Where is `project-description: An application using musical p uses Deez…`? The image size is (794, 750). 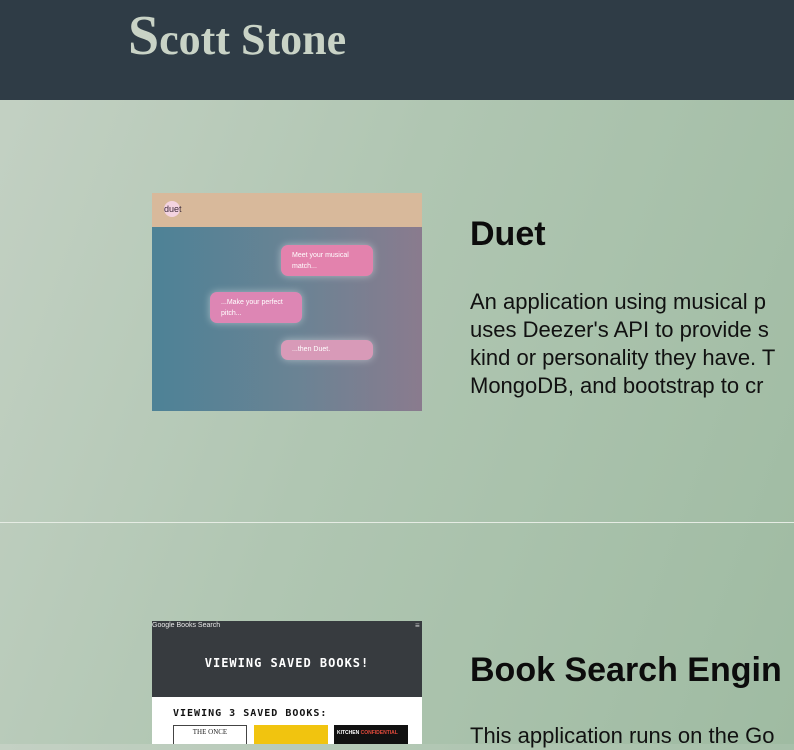 project-description: An application using musical p uses Deez… is located at coordinates (632, 344).